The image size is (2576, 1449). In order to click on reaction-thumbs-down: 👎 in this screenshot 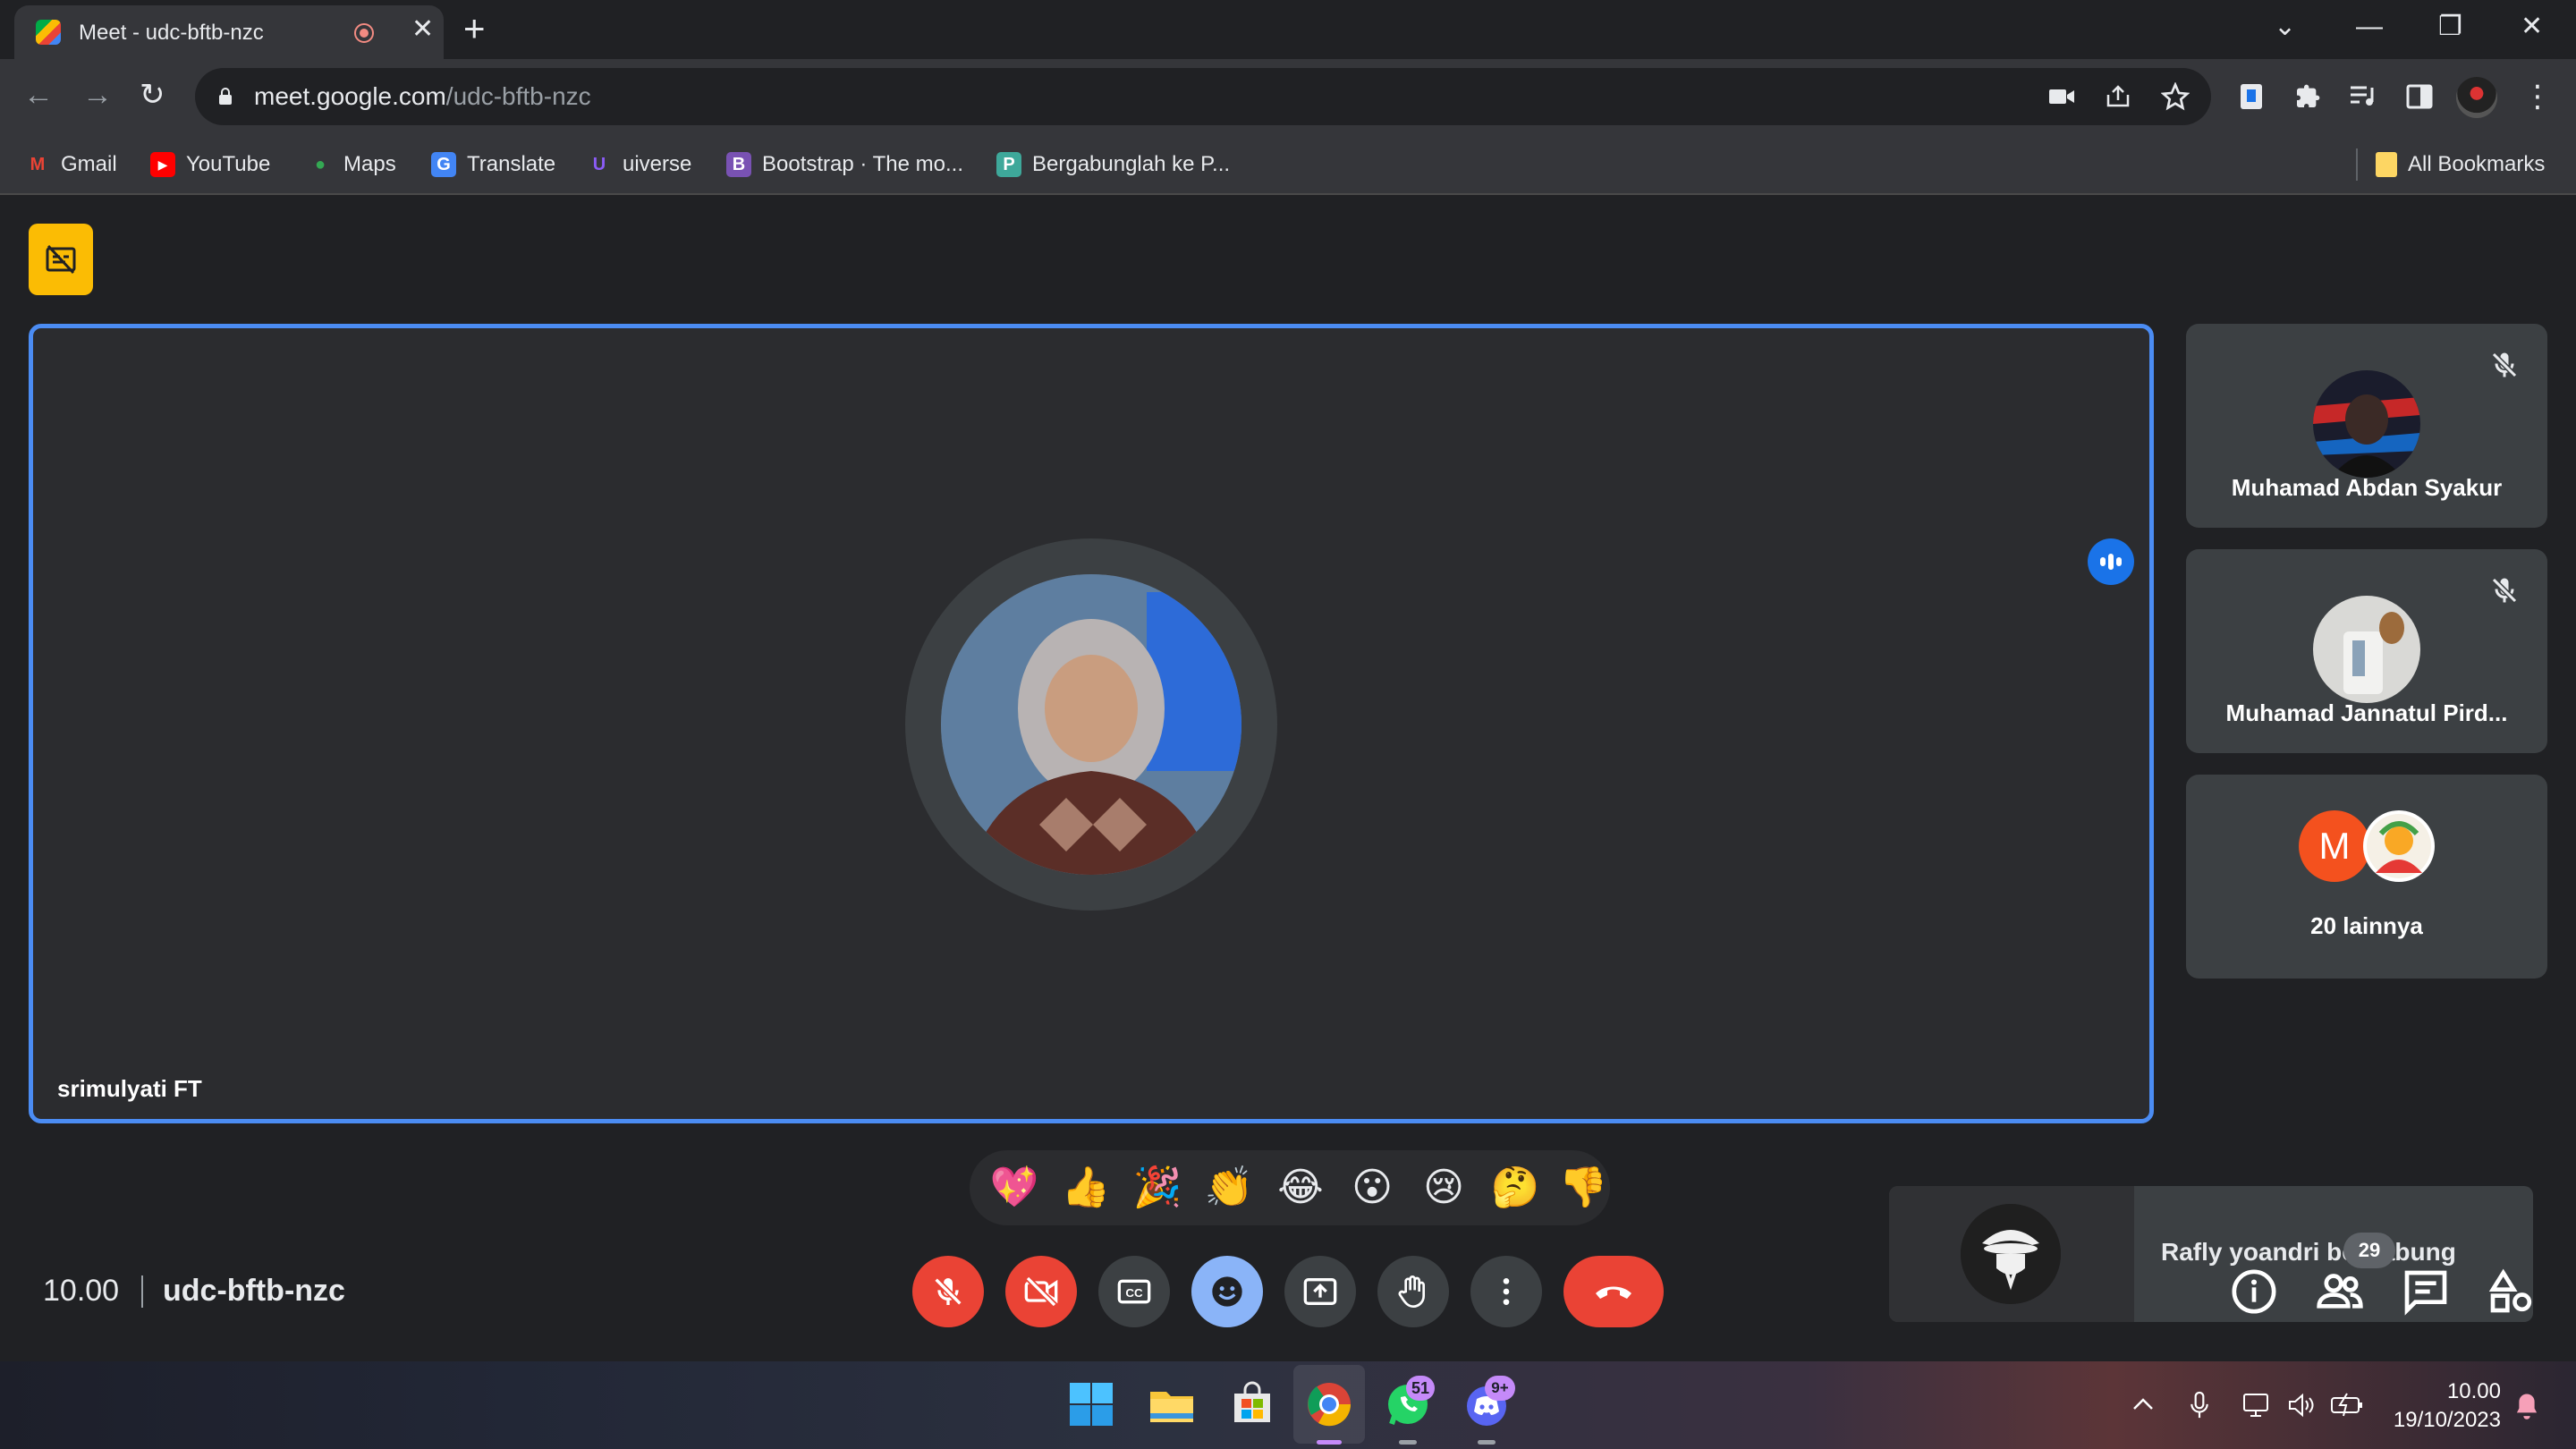, I will do `click(1583, 1188)`.